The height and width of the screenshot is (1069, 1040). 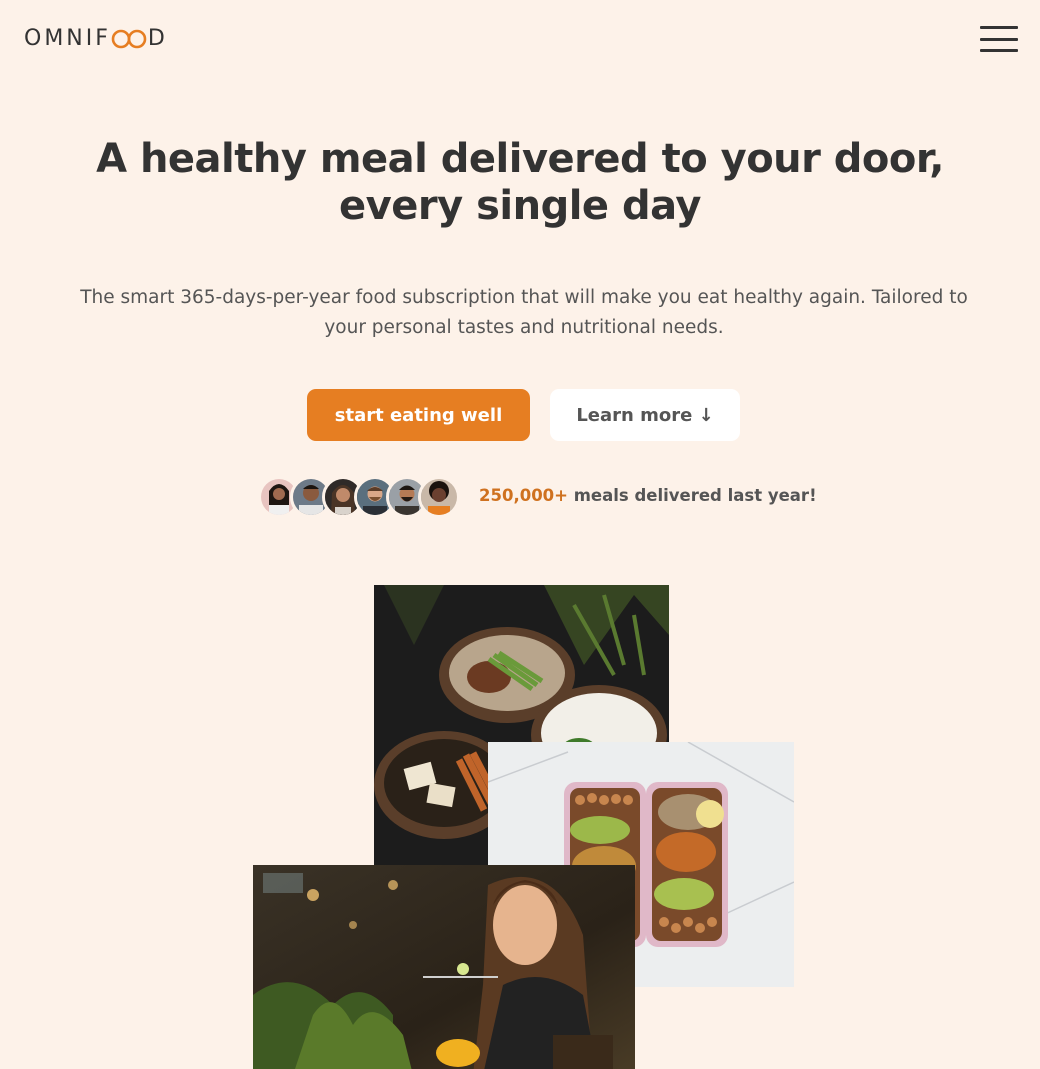 What do you see at coordinates (129, 39) in the screenshot?
I see `logo-infinity-icon` at bounding box center [129, 39].